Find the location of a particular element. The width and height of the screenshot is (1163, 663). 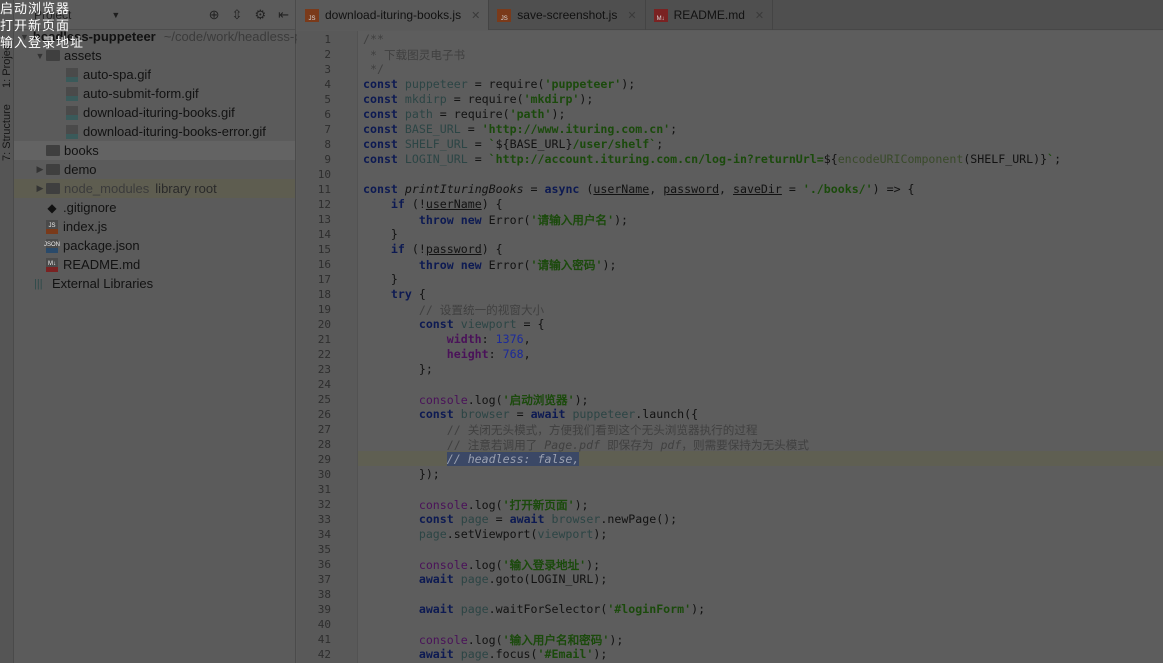

code-token: throw new is located at coordinates (453, 220).